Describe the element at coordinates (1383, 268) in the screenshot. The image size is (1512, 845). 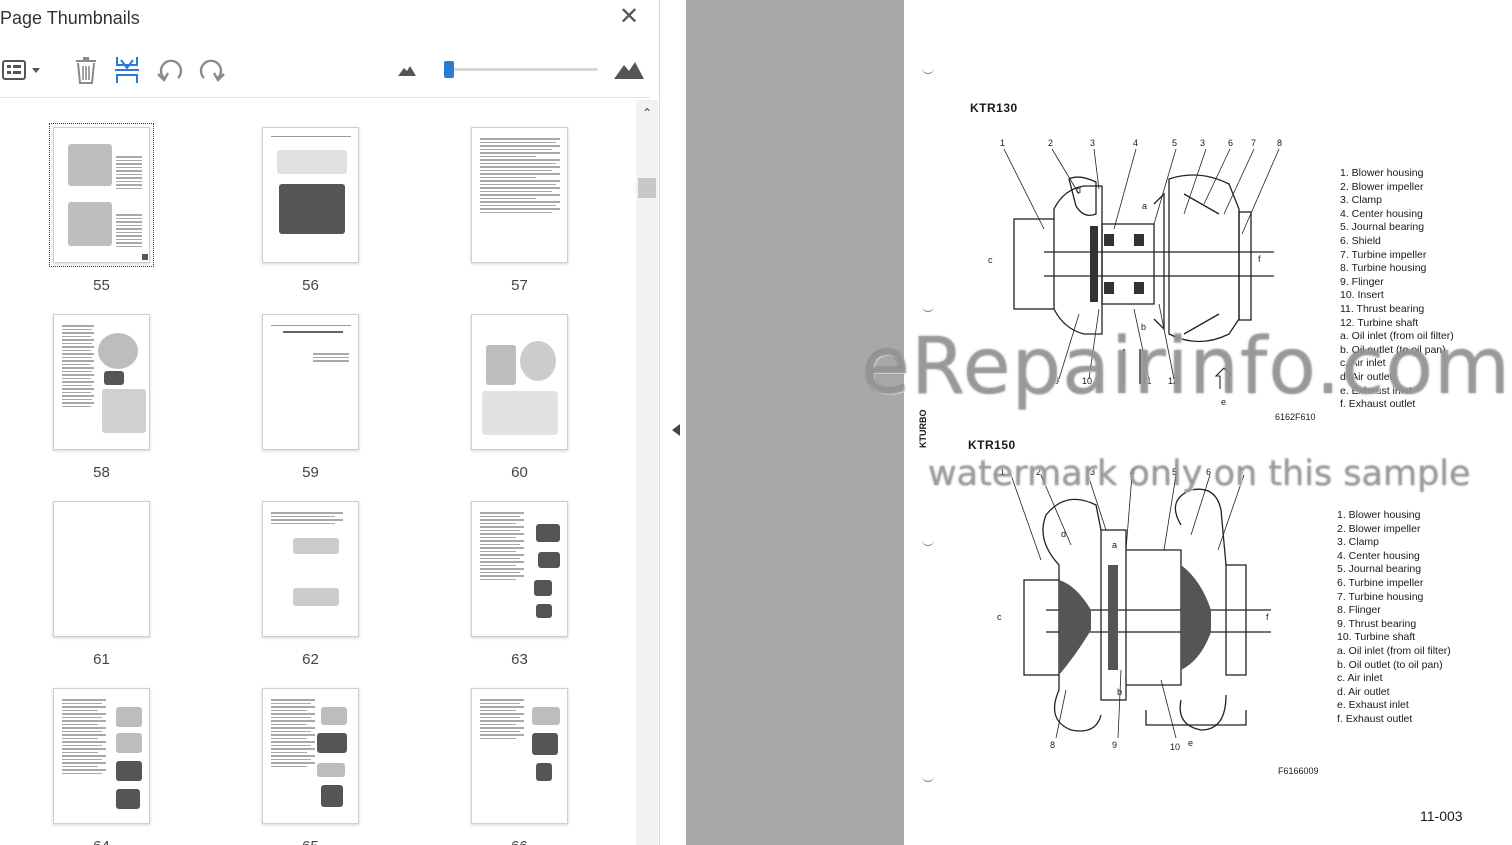
I see `legend-entry: 8. Turbine housing` at that location.